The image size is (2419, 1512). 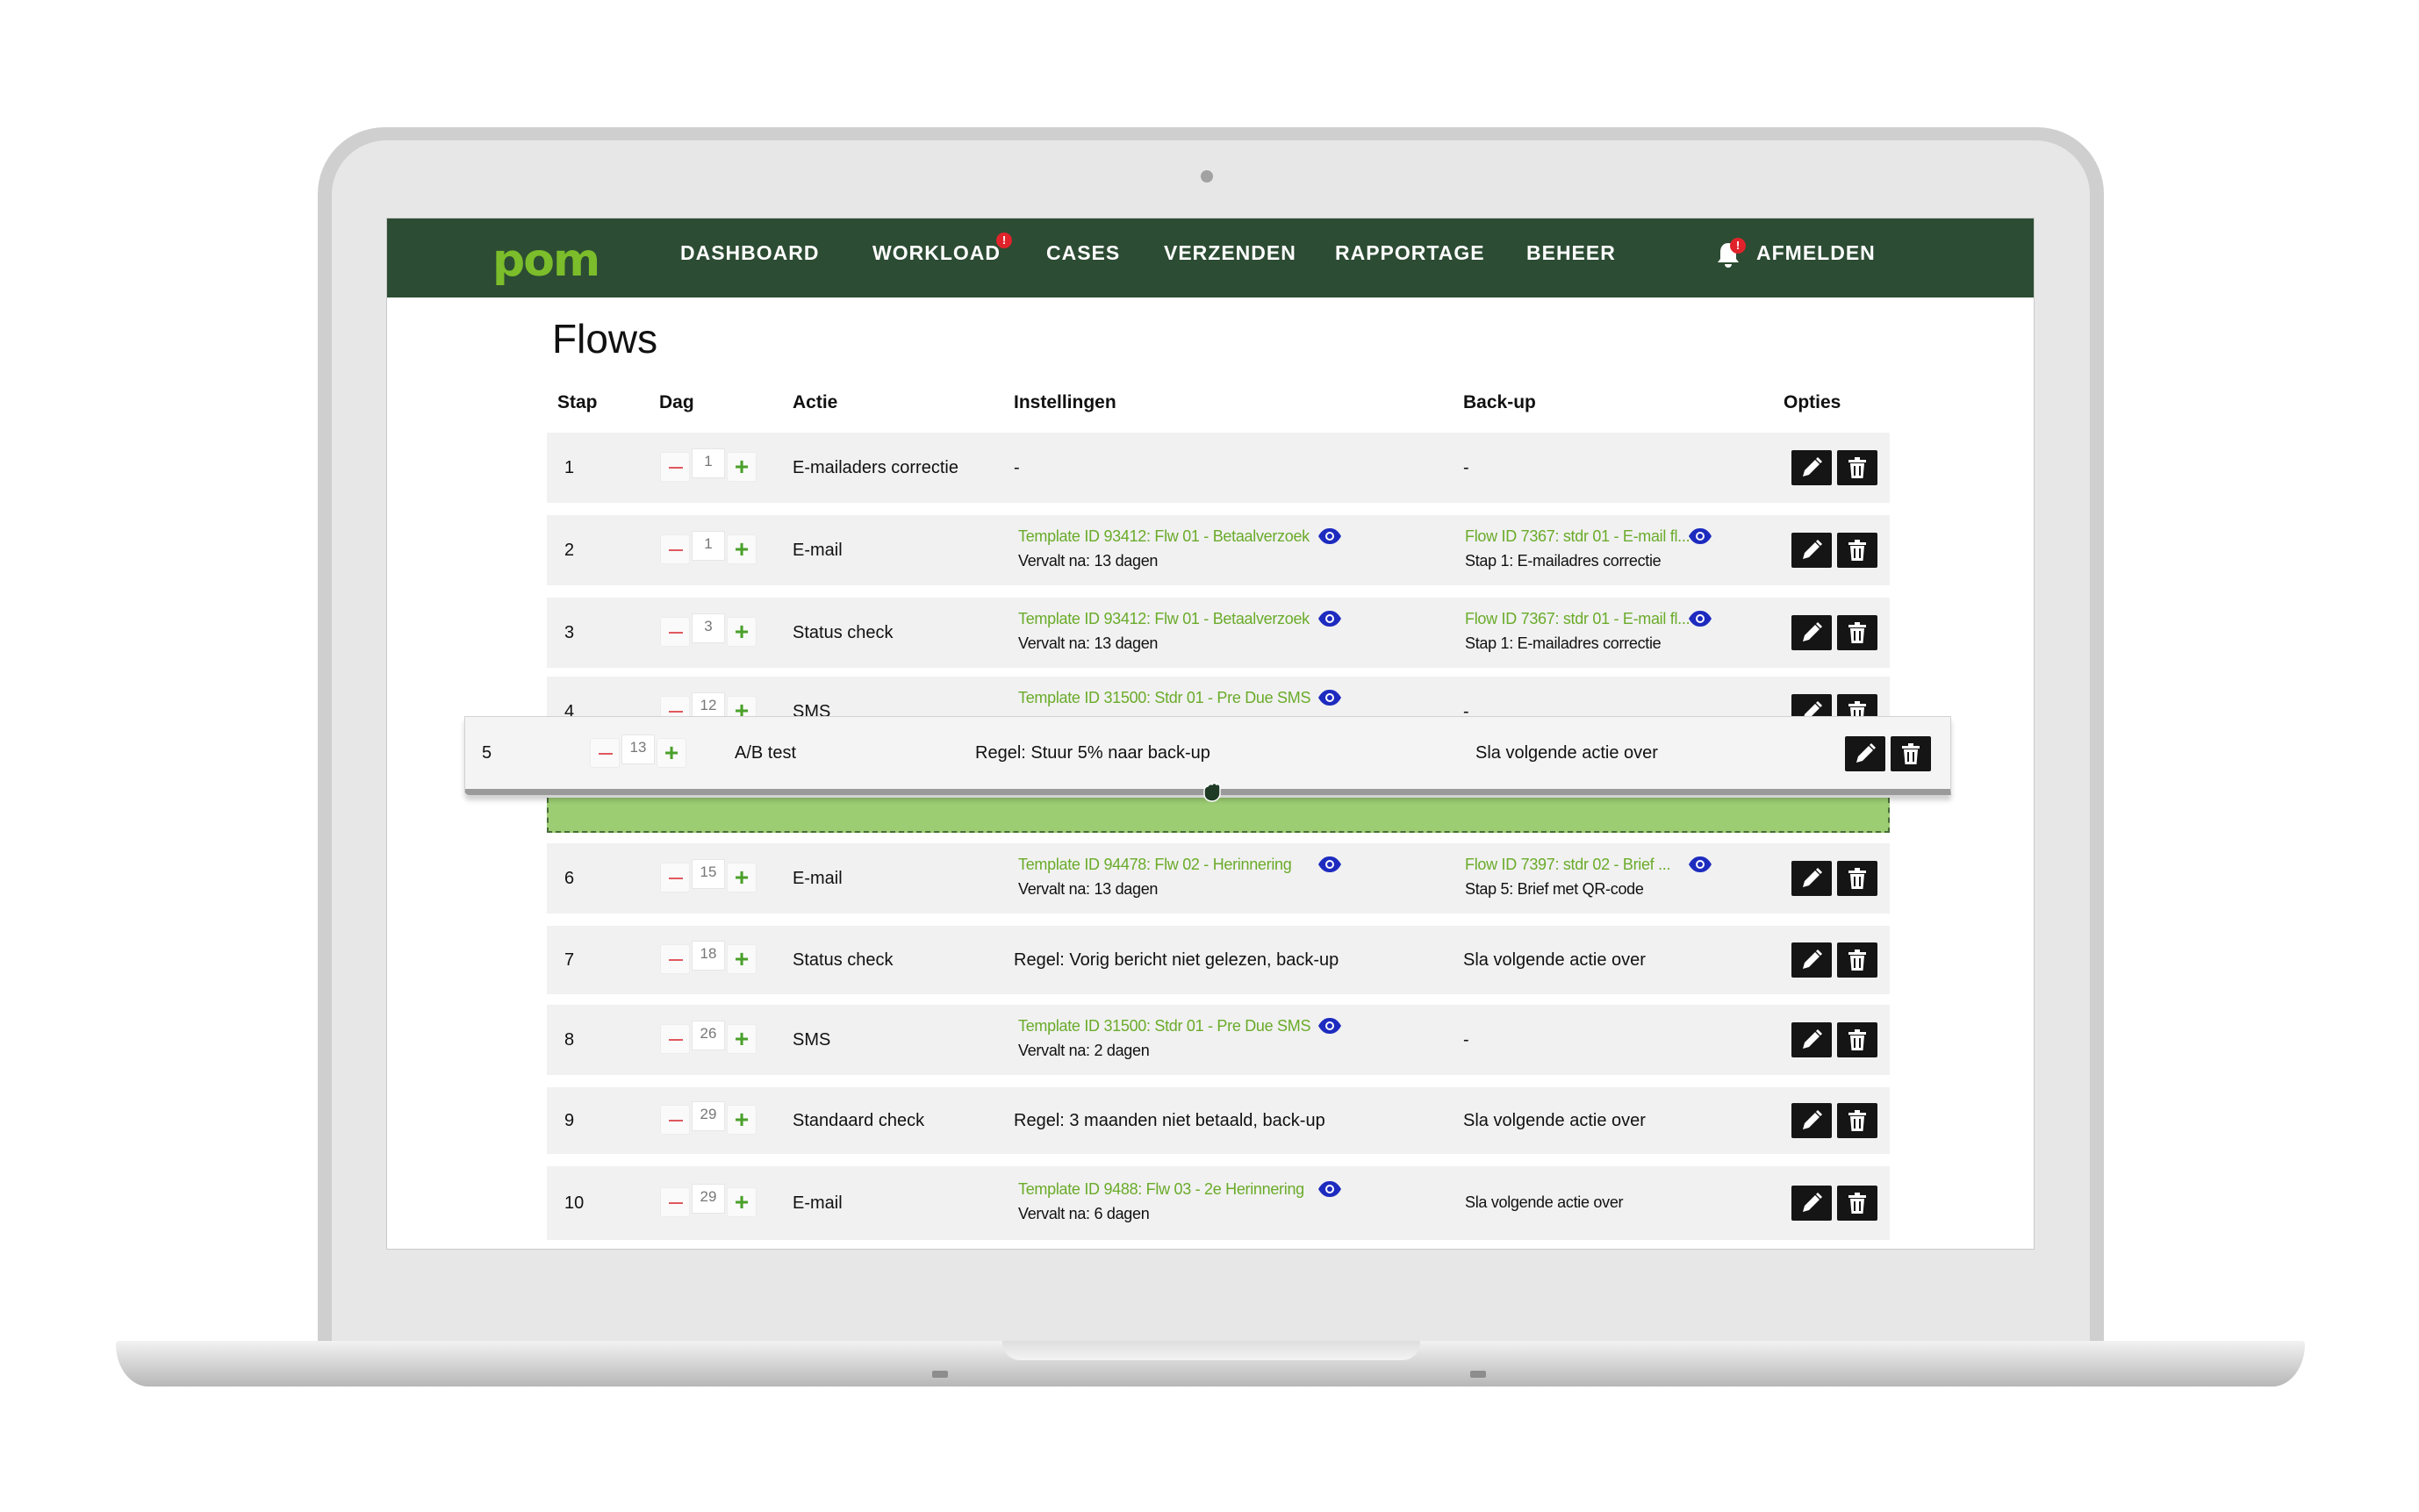 I want to click on nav-workload: WORKLOAD, so click(x=936, y=253).